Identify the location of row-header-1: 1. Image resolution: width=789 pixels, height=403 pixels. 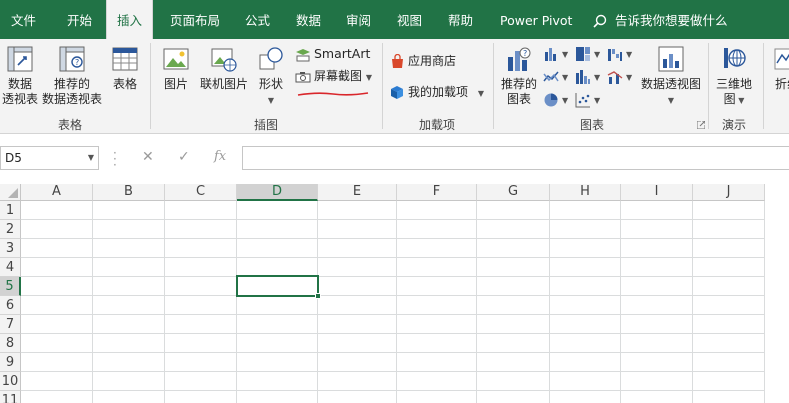
(10, 210).